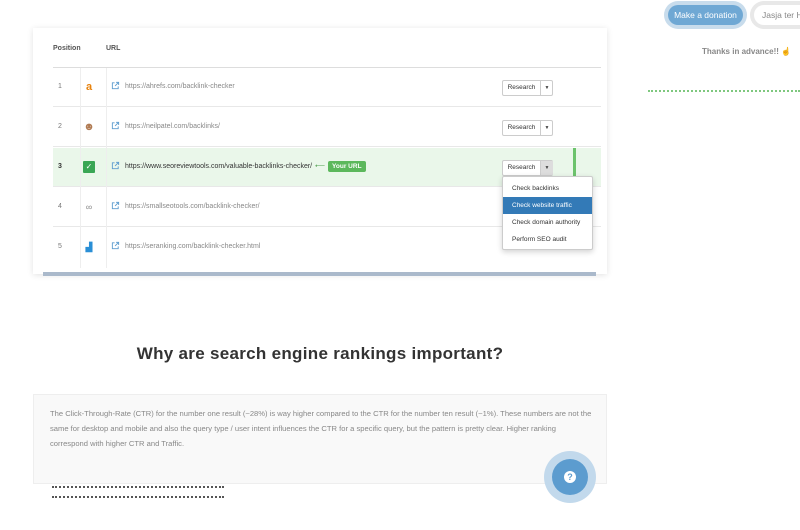  Describe the element at coordinates (89, 207) in the screenshot. I see `smallseotools-favicon-icon: ∞` at that location.